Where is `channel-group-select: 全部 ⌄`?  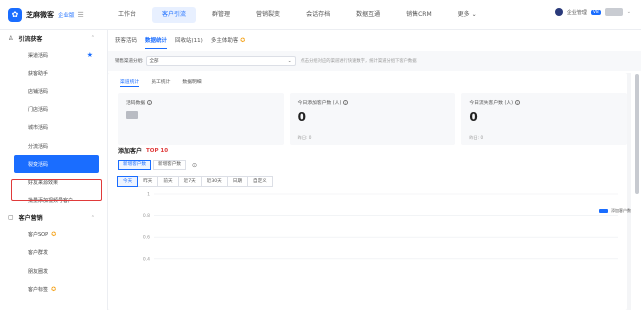 channel-group-select: 全部 ⌄ is located at coordinates (220, 61).